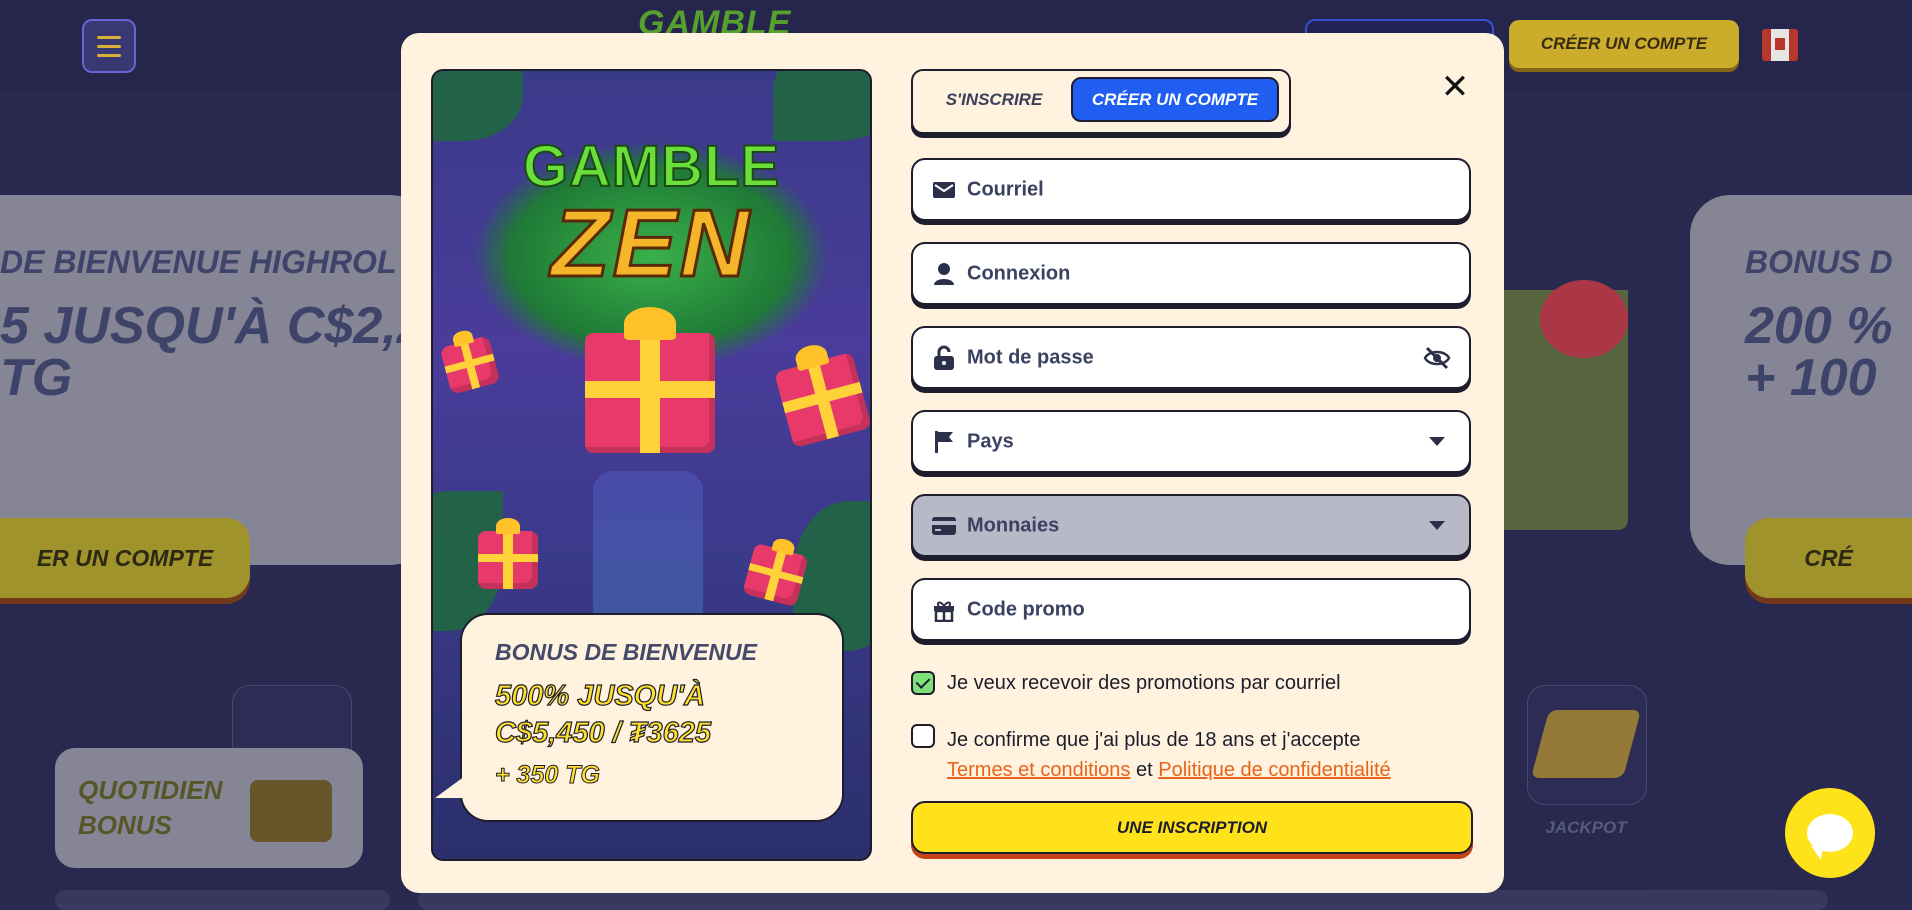  What do you see at coordinates (1191, 609) in the screenshot?
I see `promo-code-field: Code promo` at bounding box center [1191, 609].